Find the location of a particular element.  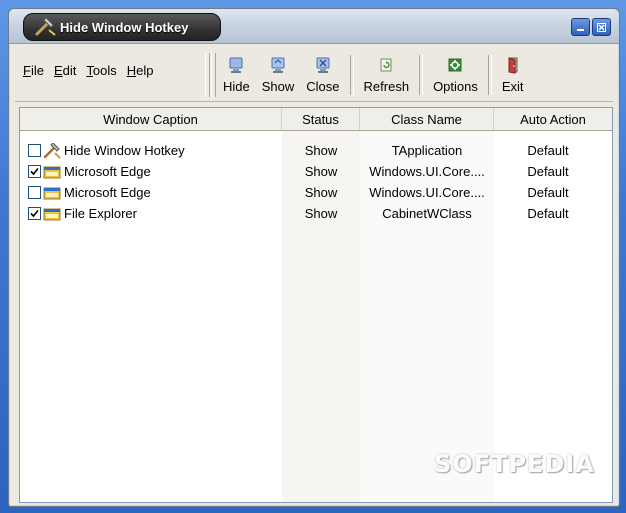

toolbar: Hide Show Close Refresh Options Exit is located at coordinates (373, 75).